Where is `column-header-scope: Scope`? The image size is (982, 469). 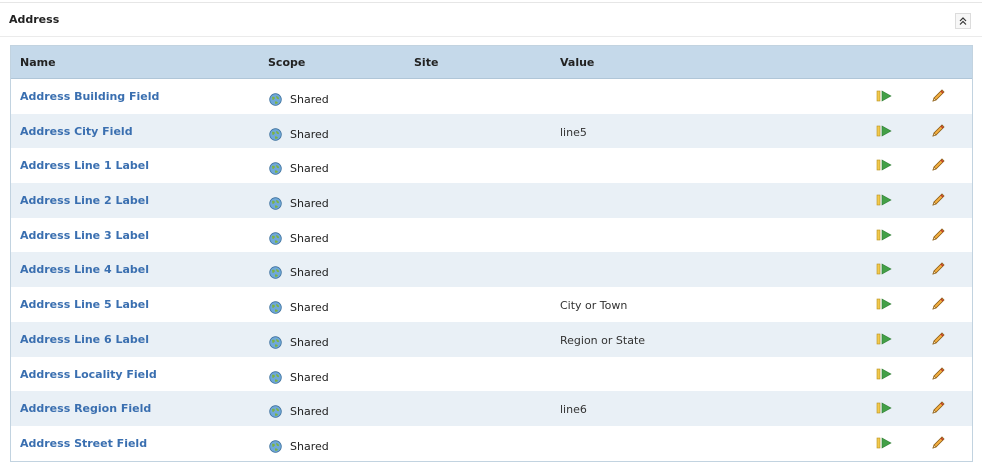
column-header-scope: Scope is located at coordinates (286, 62).